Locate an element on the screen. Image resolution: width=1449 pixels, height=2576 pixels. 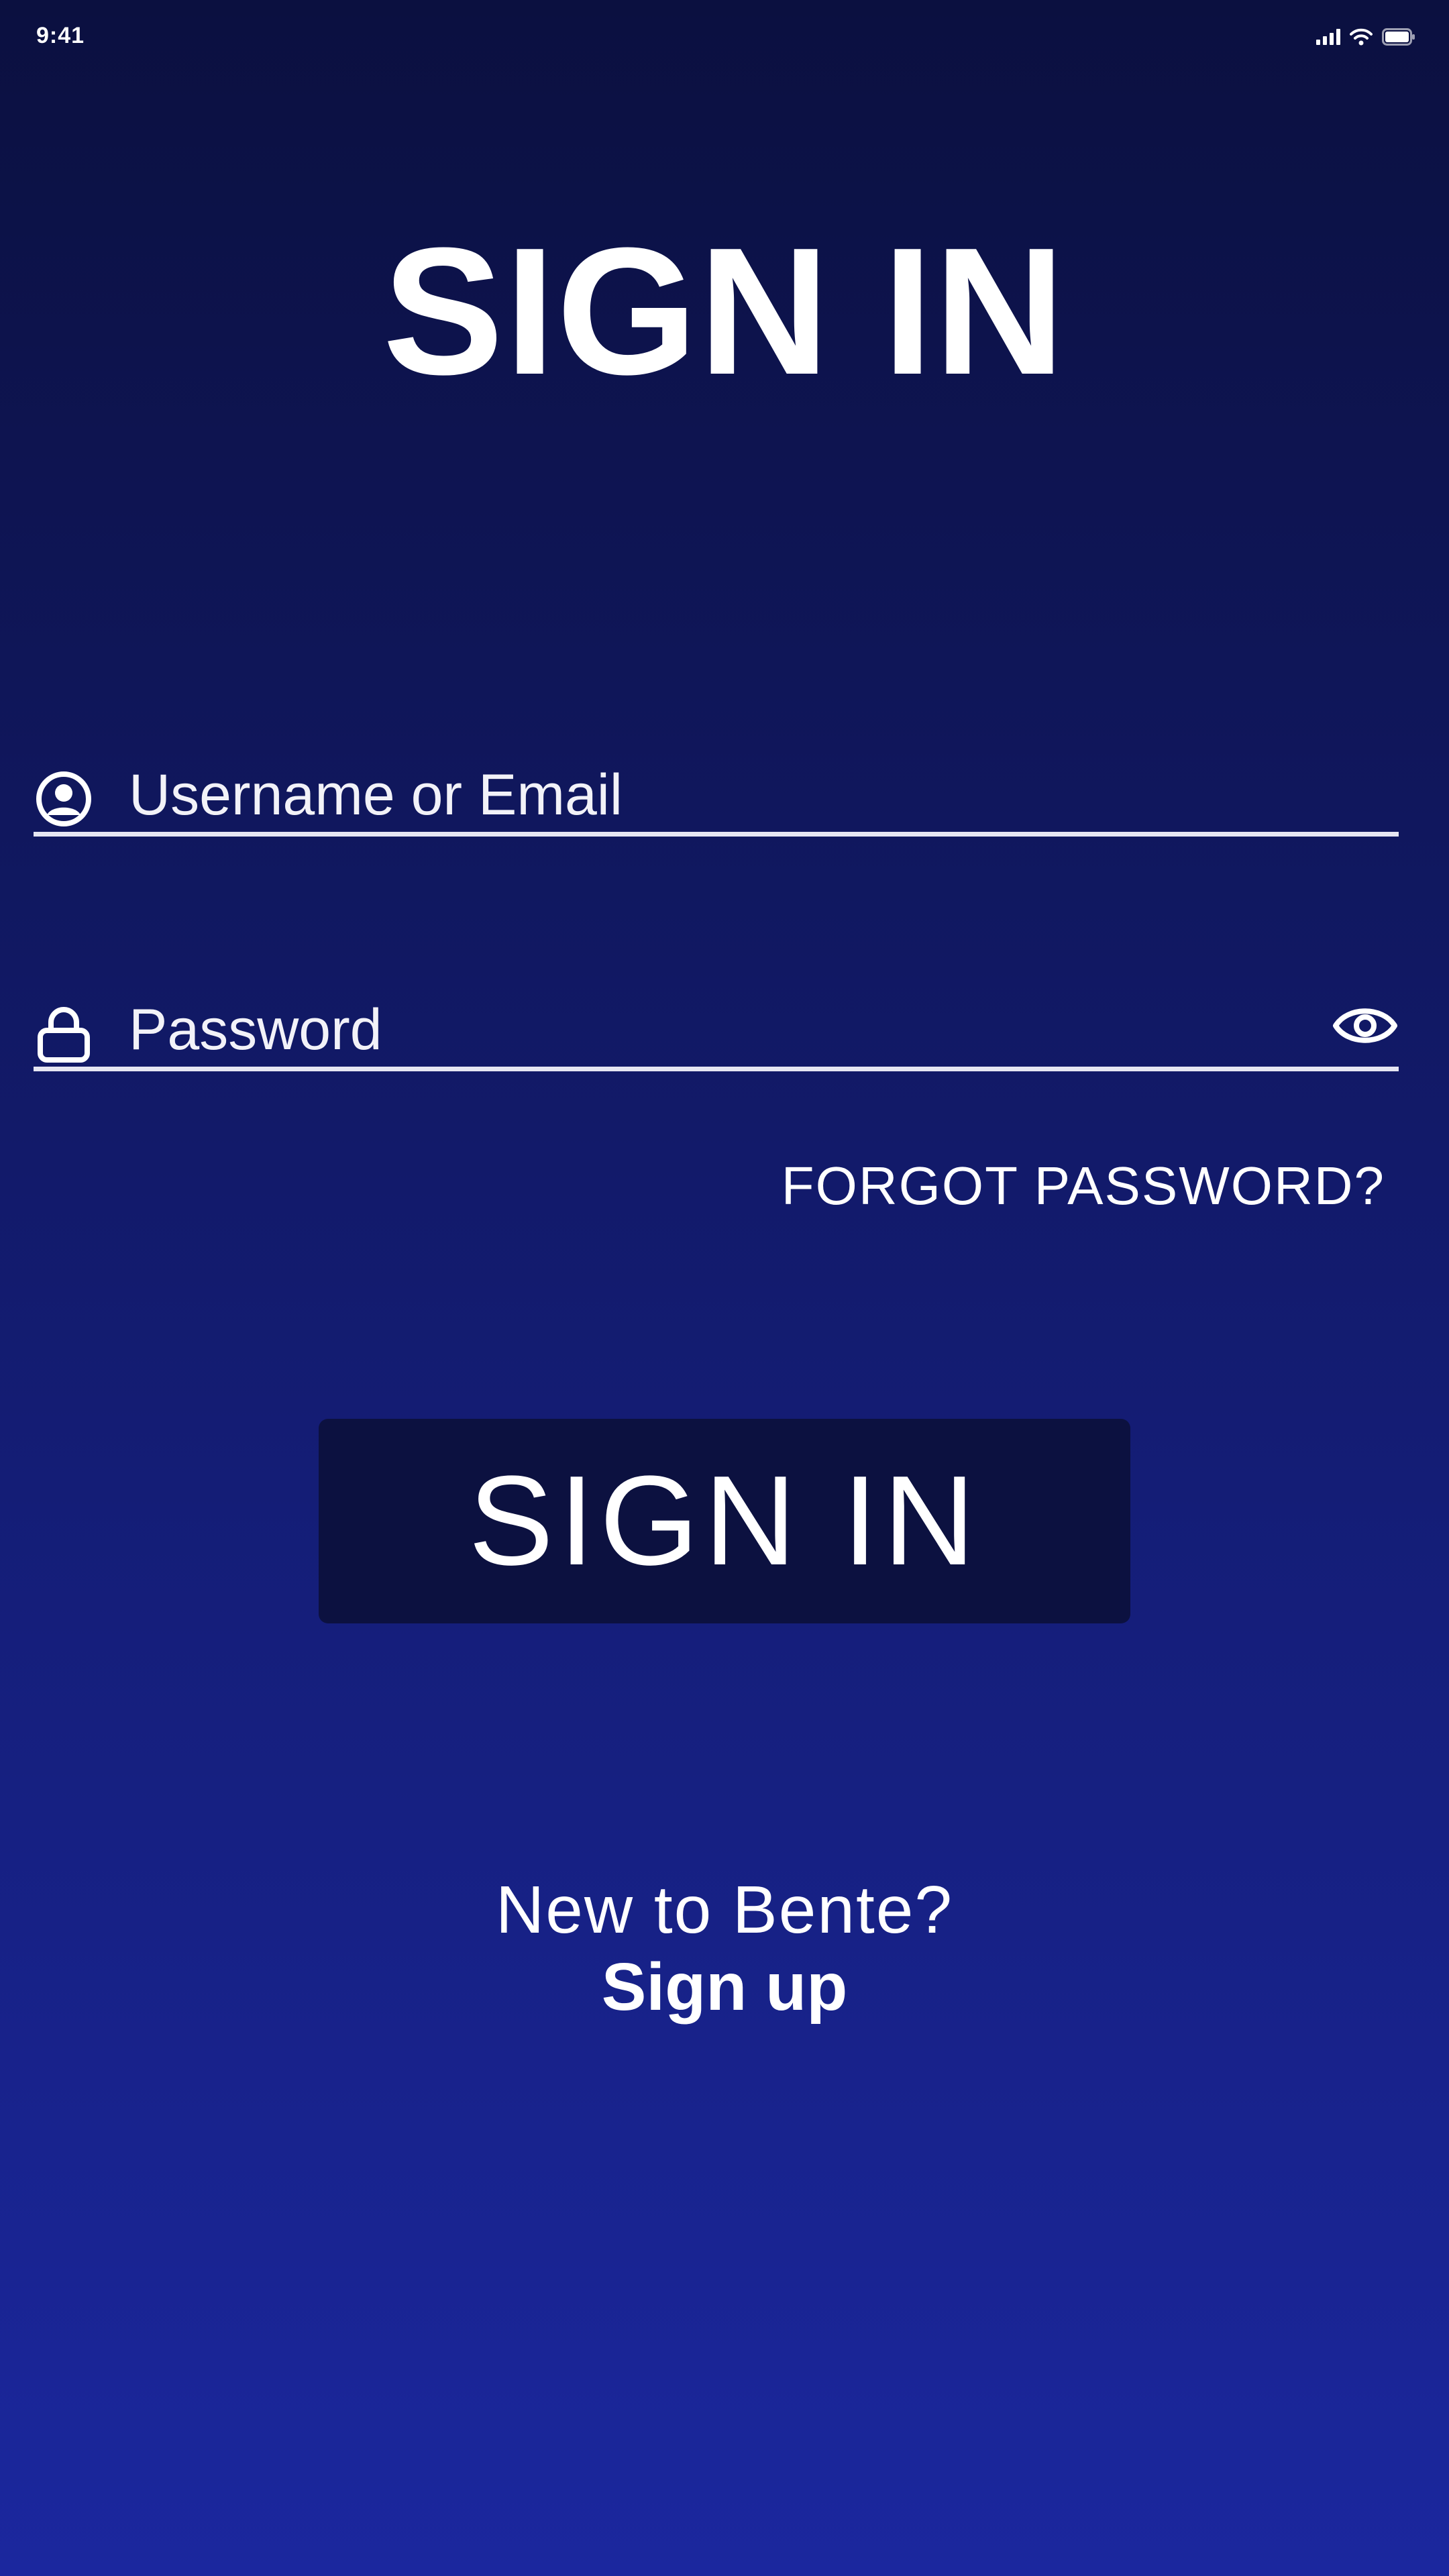
signup-prompt-text: New to Bente? is located at coordinates (724, 1909).